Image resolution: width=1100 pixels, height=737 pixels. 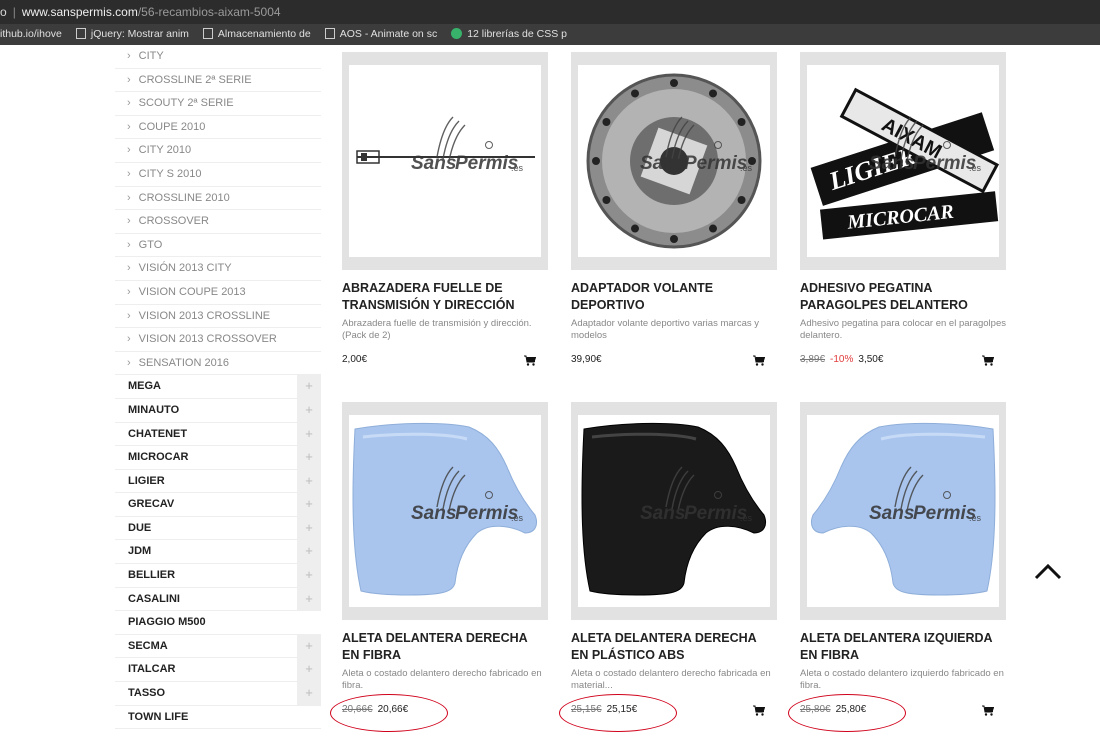 I want to click on sidebar-category-label: ITALCAR, so click(x=152, y=669).